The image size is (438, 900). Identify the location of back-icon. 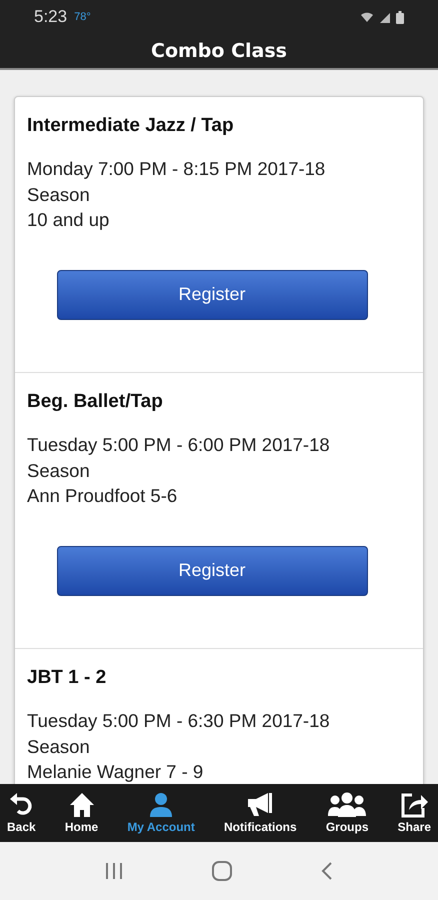
(327, 871).